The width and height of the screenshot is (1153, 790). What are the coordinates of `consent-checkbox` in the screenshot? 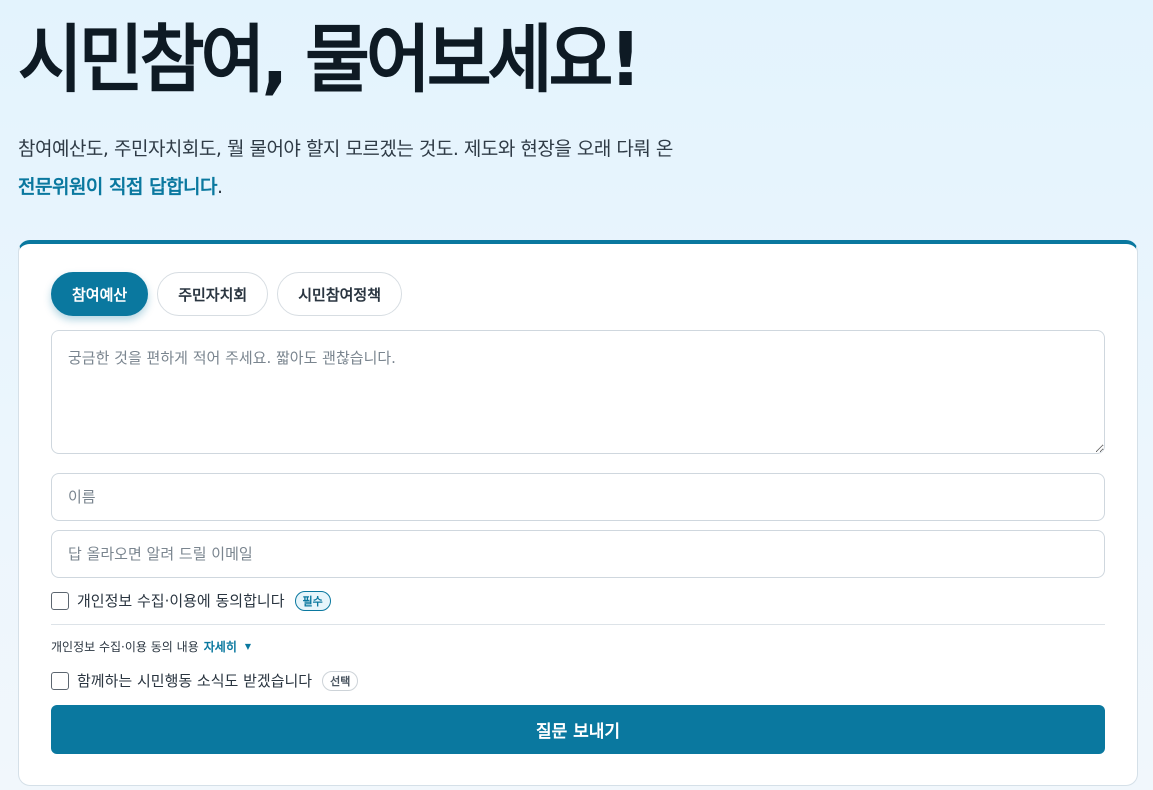 It's located at (60, 600).